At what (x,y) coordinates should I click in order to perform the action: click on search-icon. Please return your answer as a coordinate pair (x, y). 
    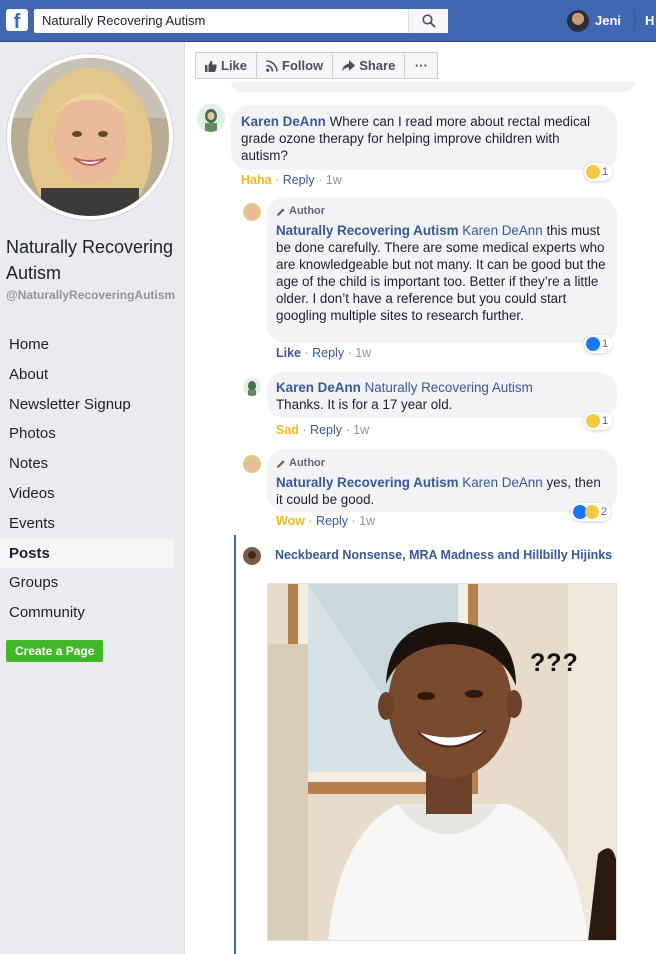
    Looking at the image, I should click on (429, 21).